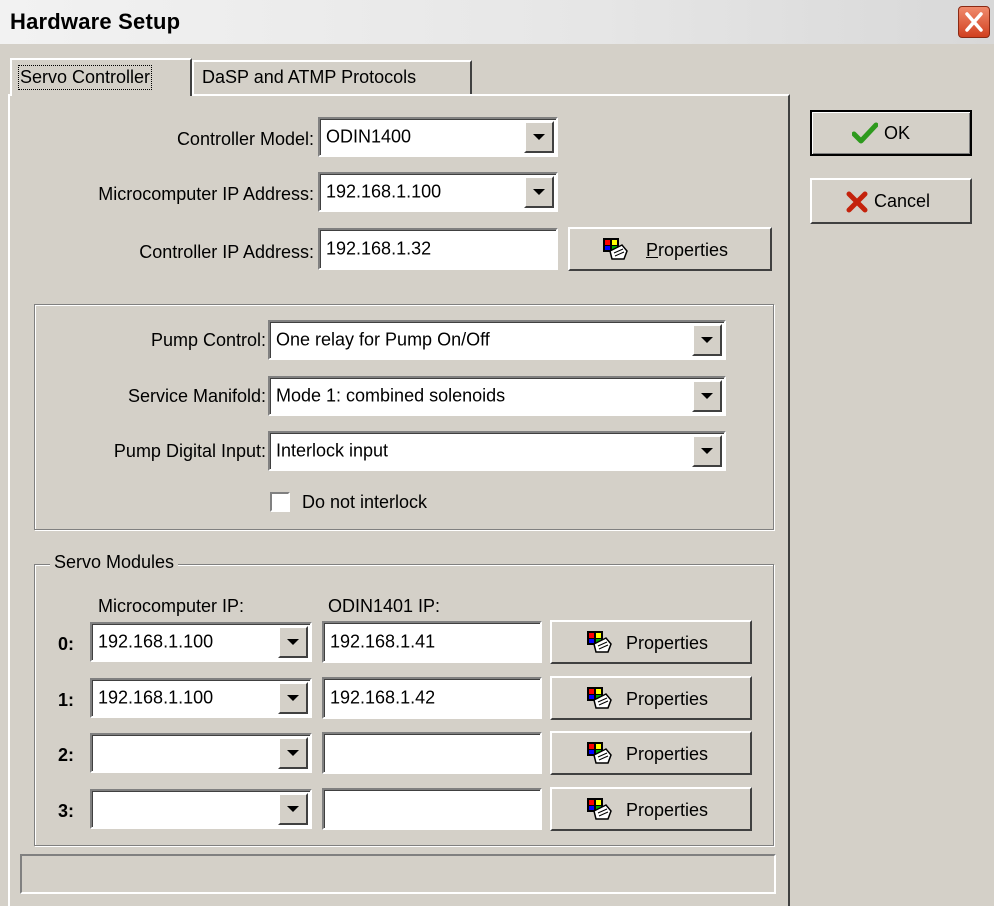  I want to click on do-not-interlock-checkbox, so click(280, 502).